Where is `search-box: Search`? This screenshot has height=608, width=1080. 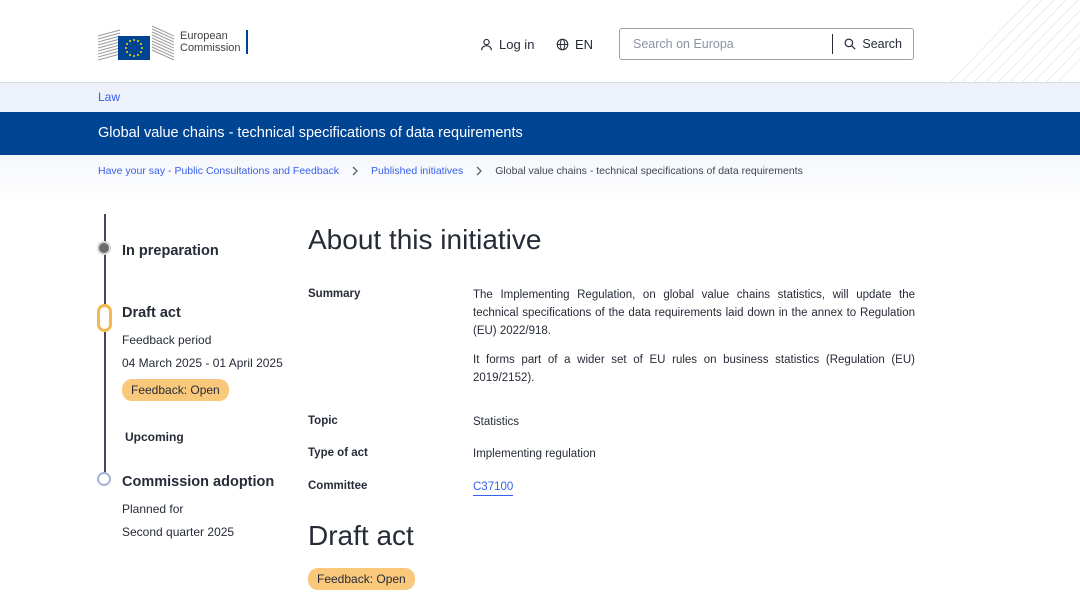 search-box: Search is located at coordinates (766, 44).